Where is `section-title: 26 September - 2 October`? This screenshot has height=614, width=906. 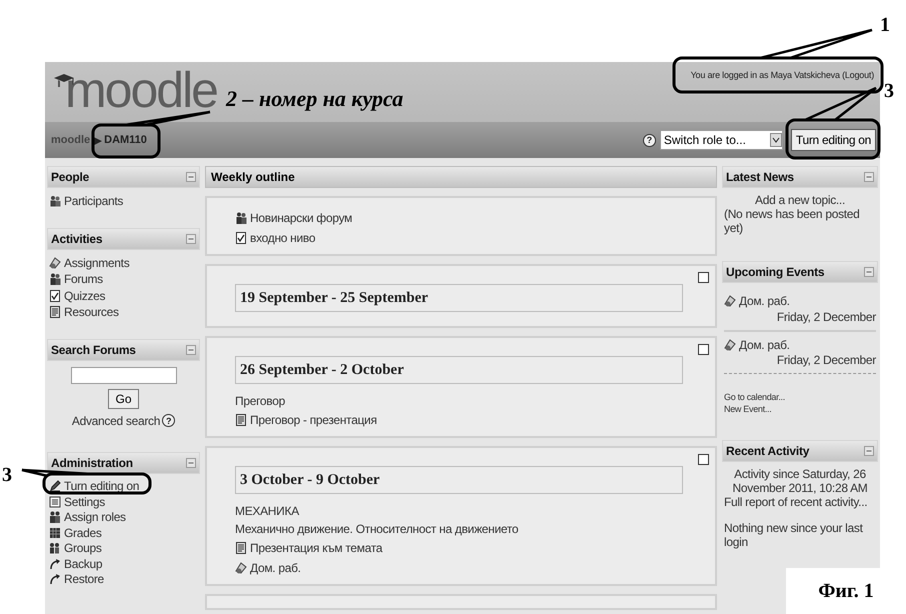 section-title: 26 September - 2 October is located at coordinates (459, 370).